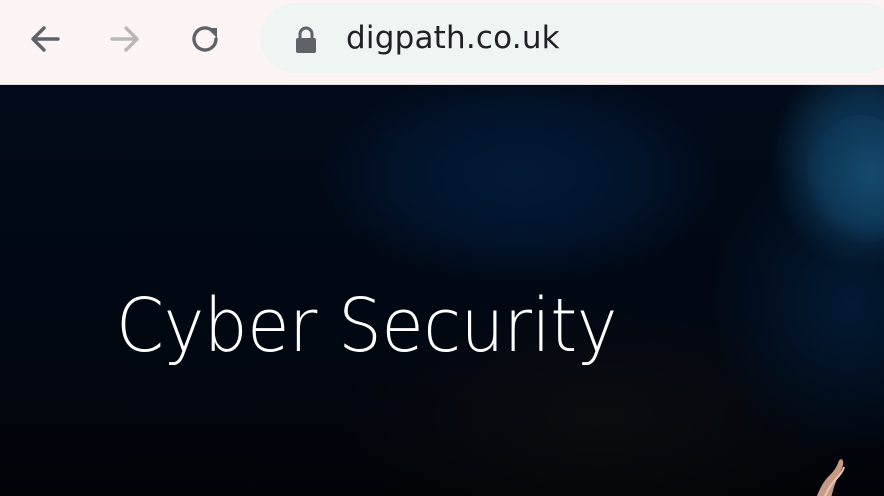 The image size is (884, 496). Describe the element at coordinates (572, 38) in the screenshot. I see `address-bar: digpath.co.uk` at that location.